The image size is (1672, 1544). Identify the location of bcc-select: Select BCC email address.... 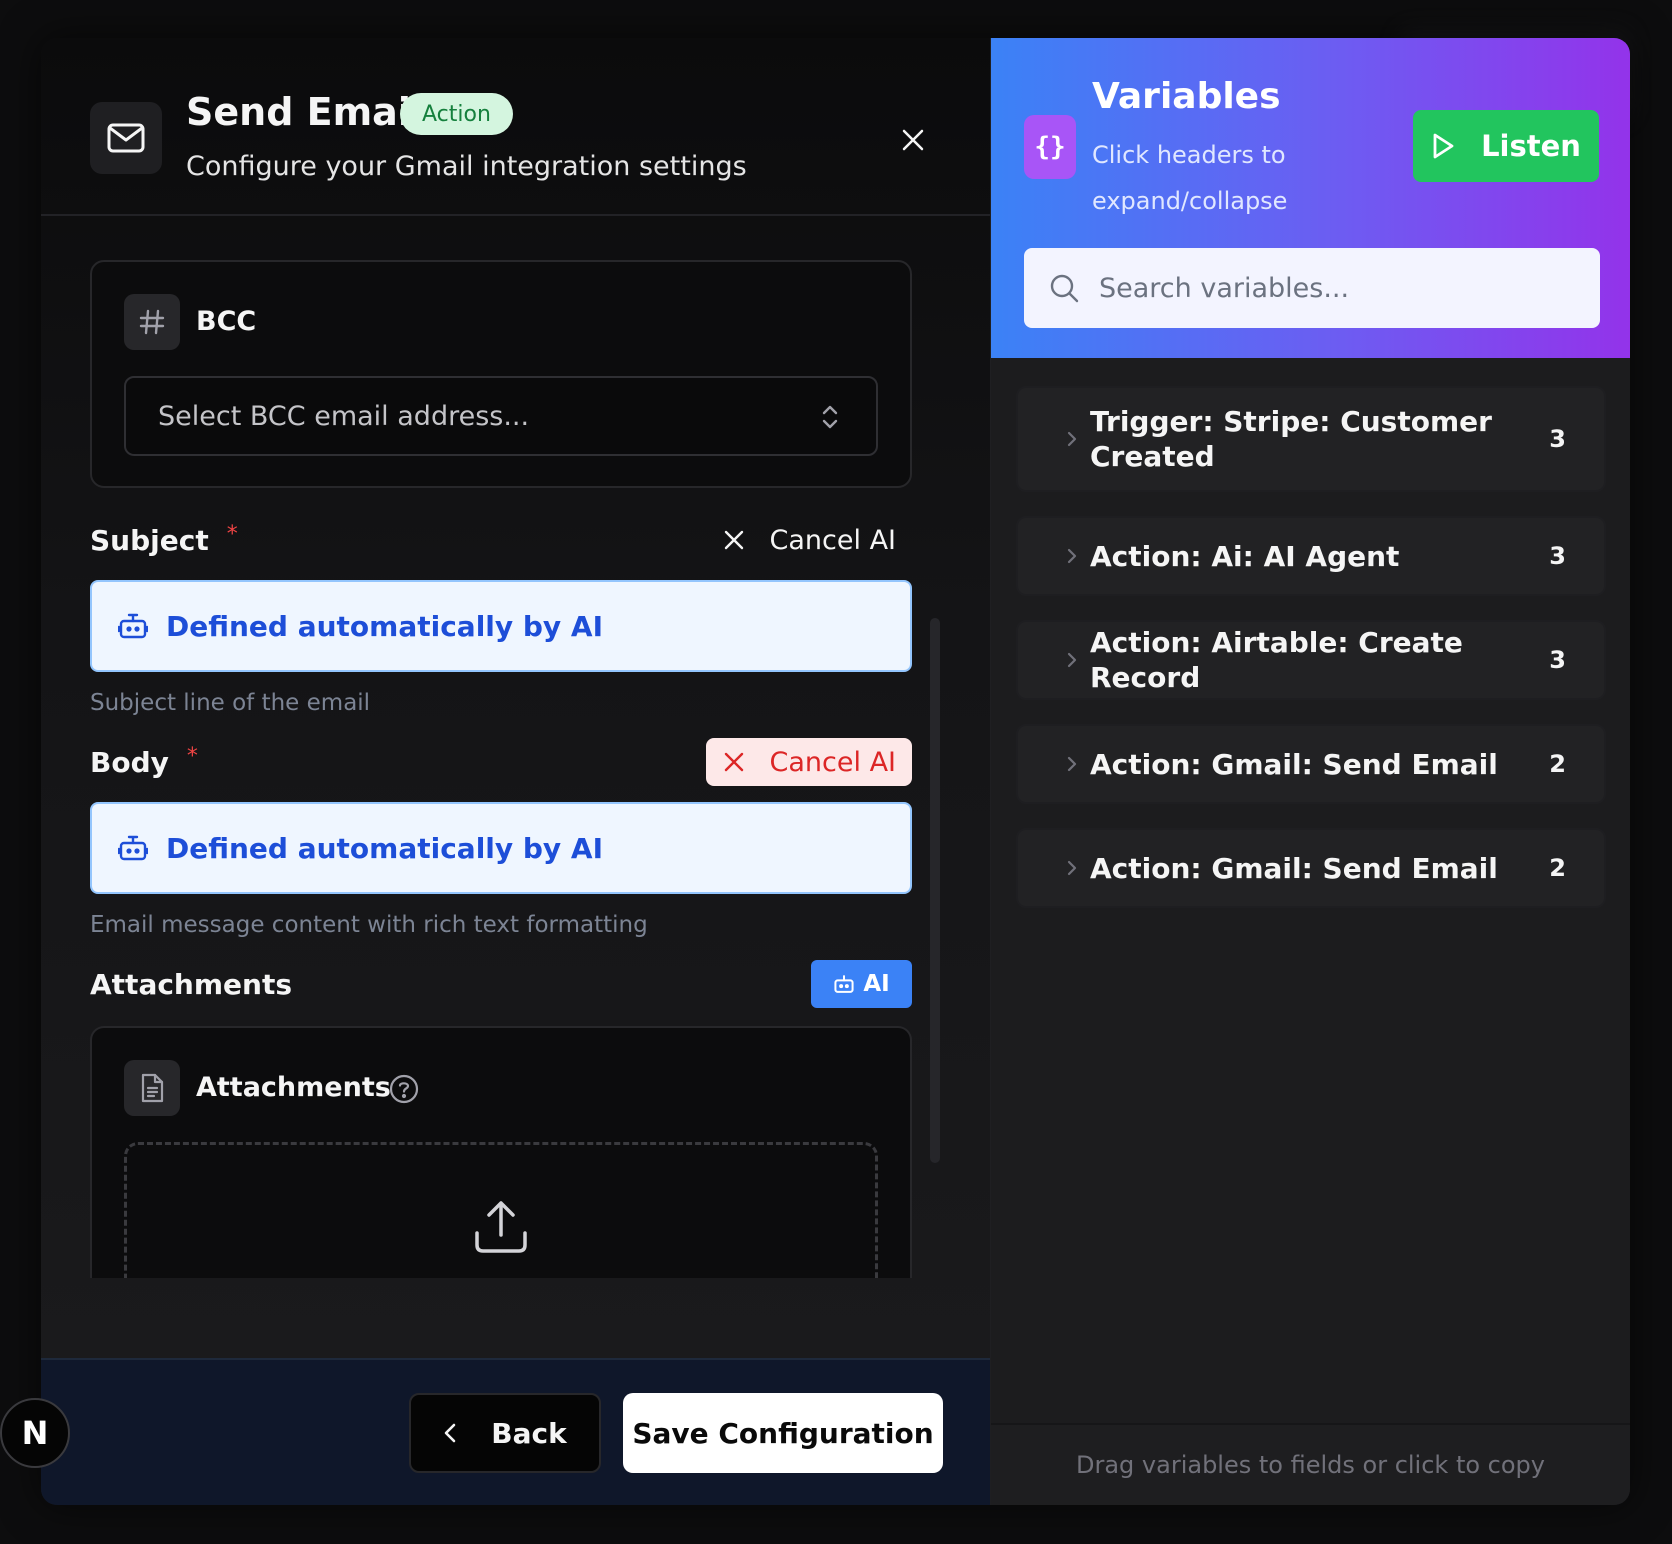
(501, 416).